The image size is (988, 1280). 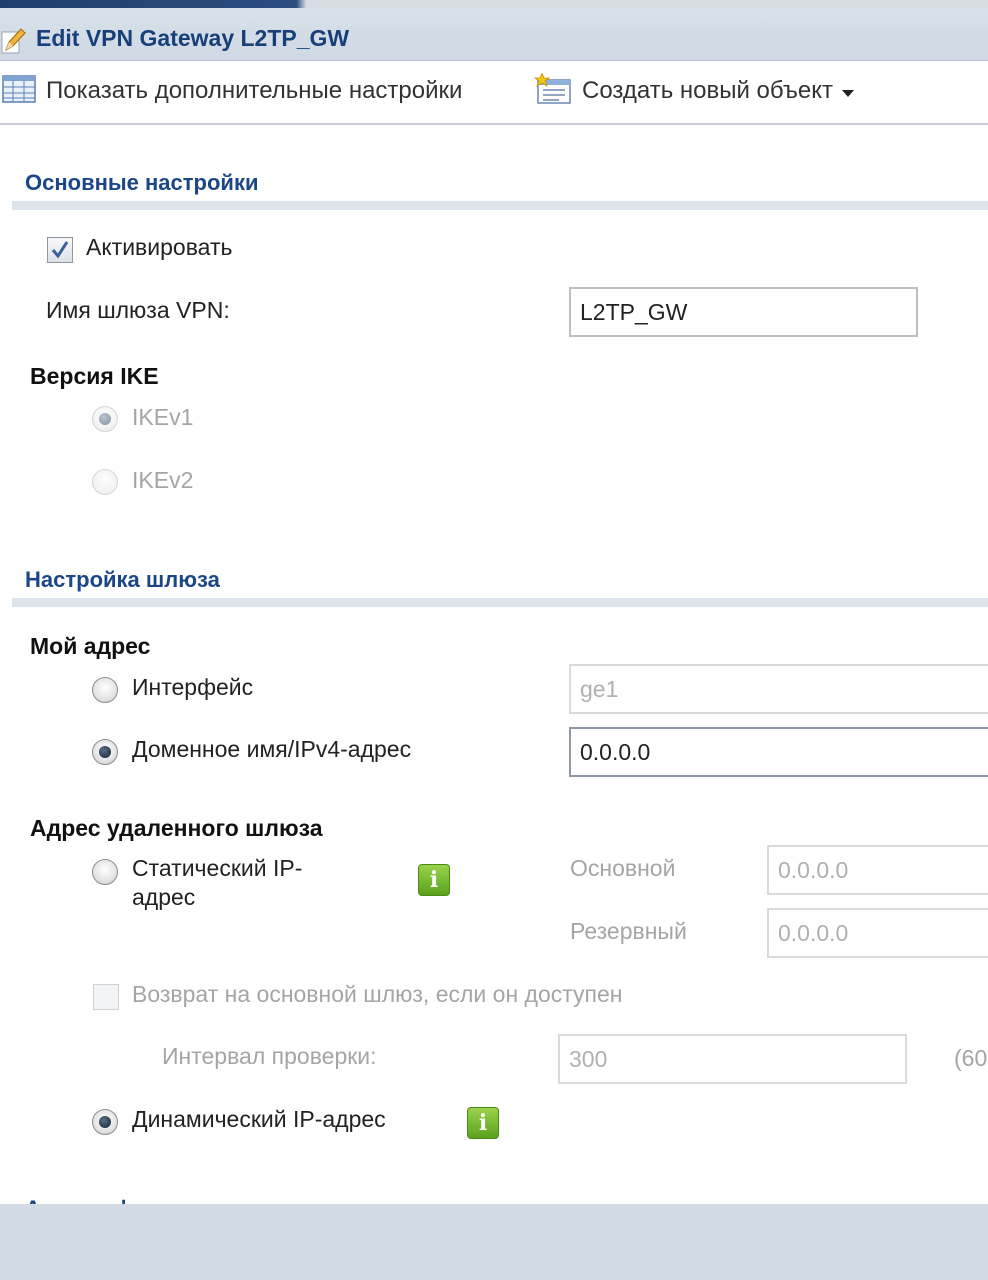 What do you see at coordinates (434, 880) in the screenshot?
I see `static-ip-info-icon: i` at bounding box center [434, 880].